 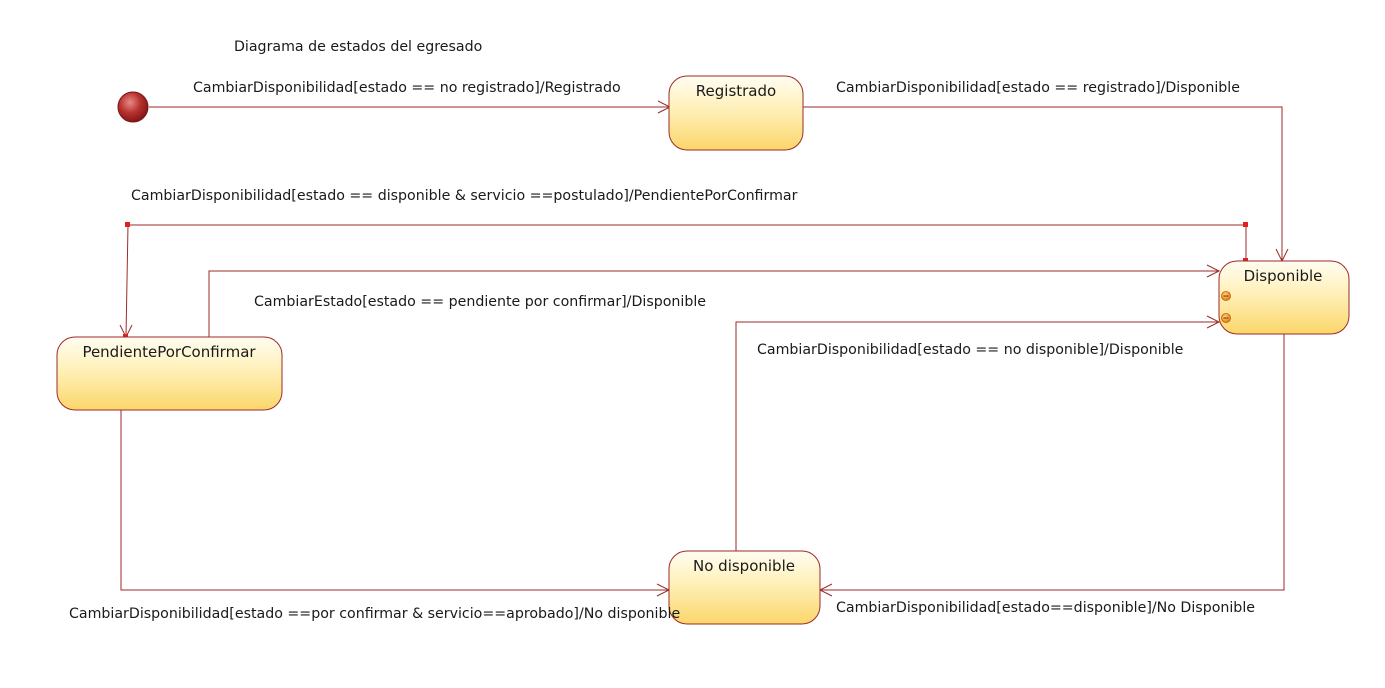 What do you see at coordinates (169, 373) in the screenshot?
I see `state-pendiente-por-confirmar: PendientePorConfirmar` at bounding box center [169, 373].